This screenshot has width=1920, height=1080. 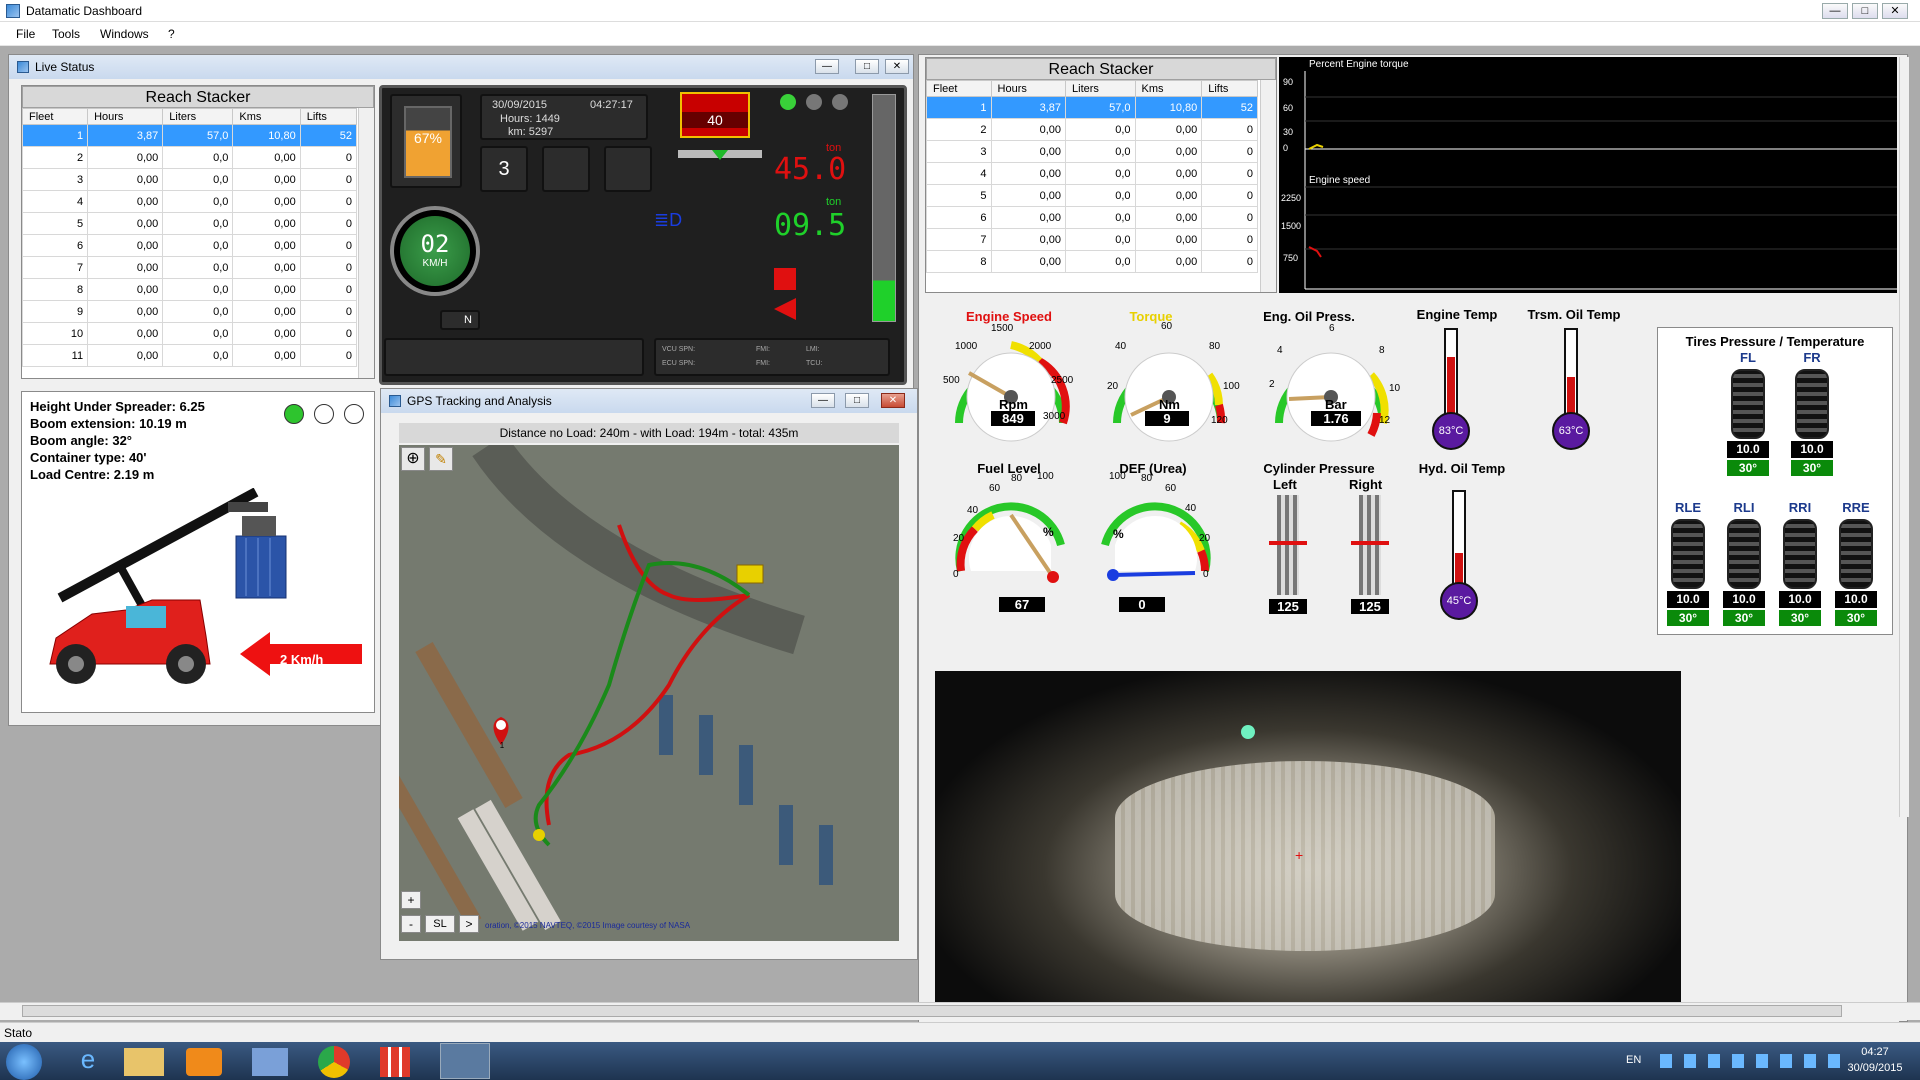 I want to click on col-kms: Kms, so click(x=266, y=116).